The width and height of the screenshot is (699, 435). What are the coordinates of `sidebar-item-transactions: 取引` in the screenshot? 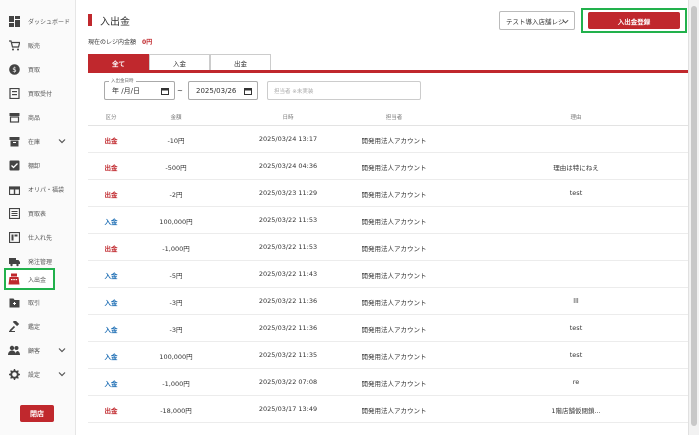 It's located at (38, 302).